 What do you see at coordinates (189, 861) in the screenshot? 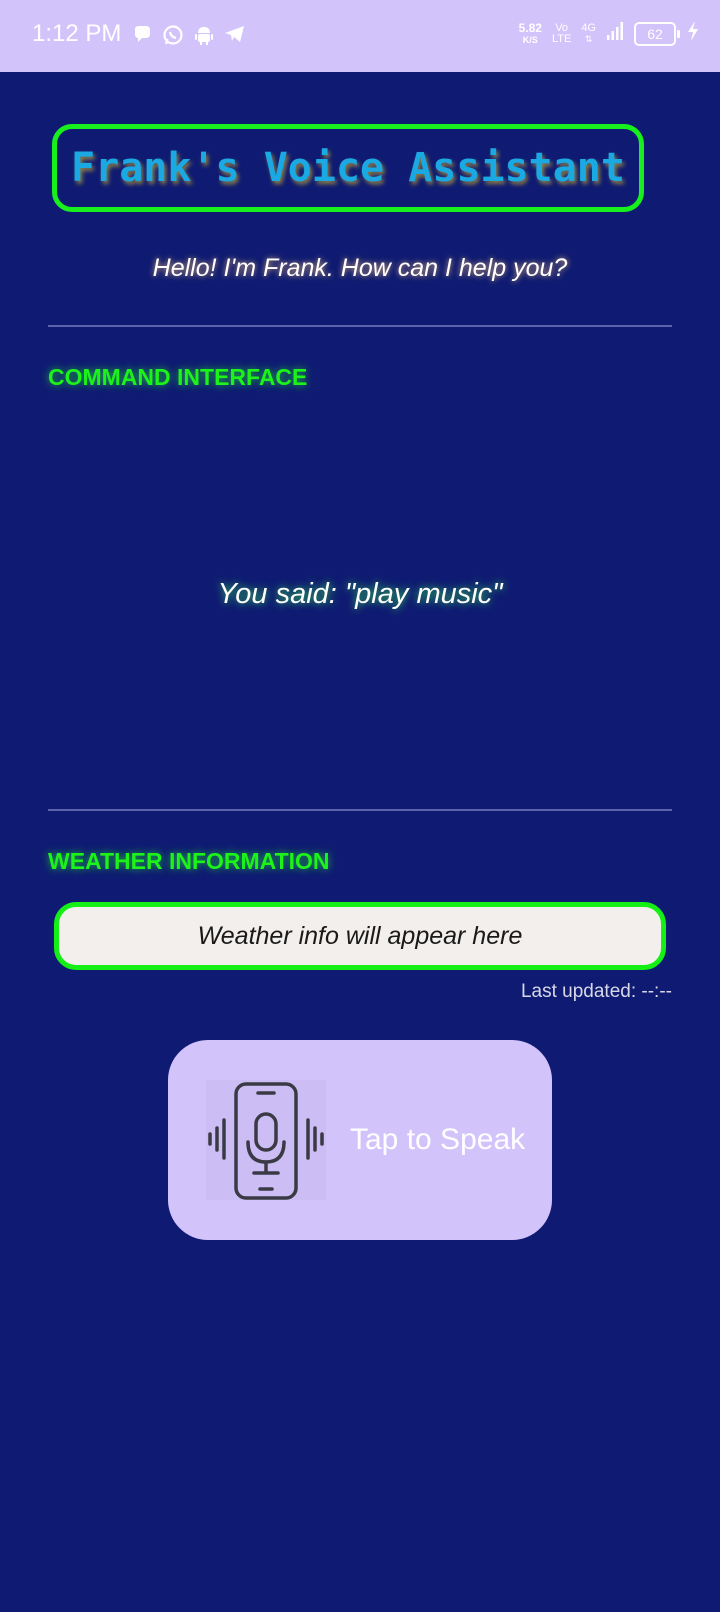
I see `weather-section-heading: WEATHER INFORMATION` at bounding box center [189, 861].